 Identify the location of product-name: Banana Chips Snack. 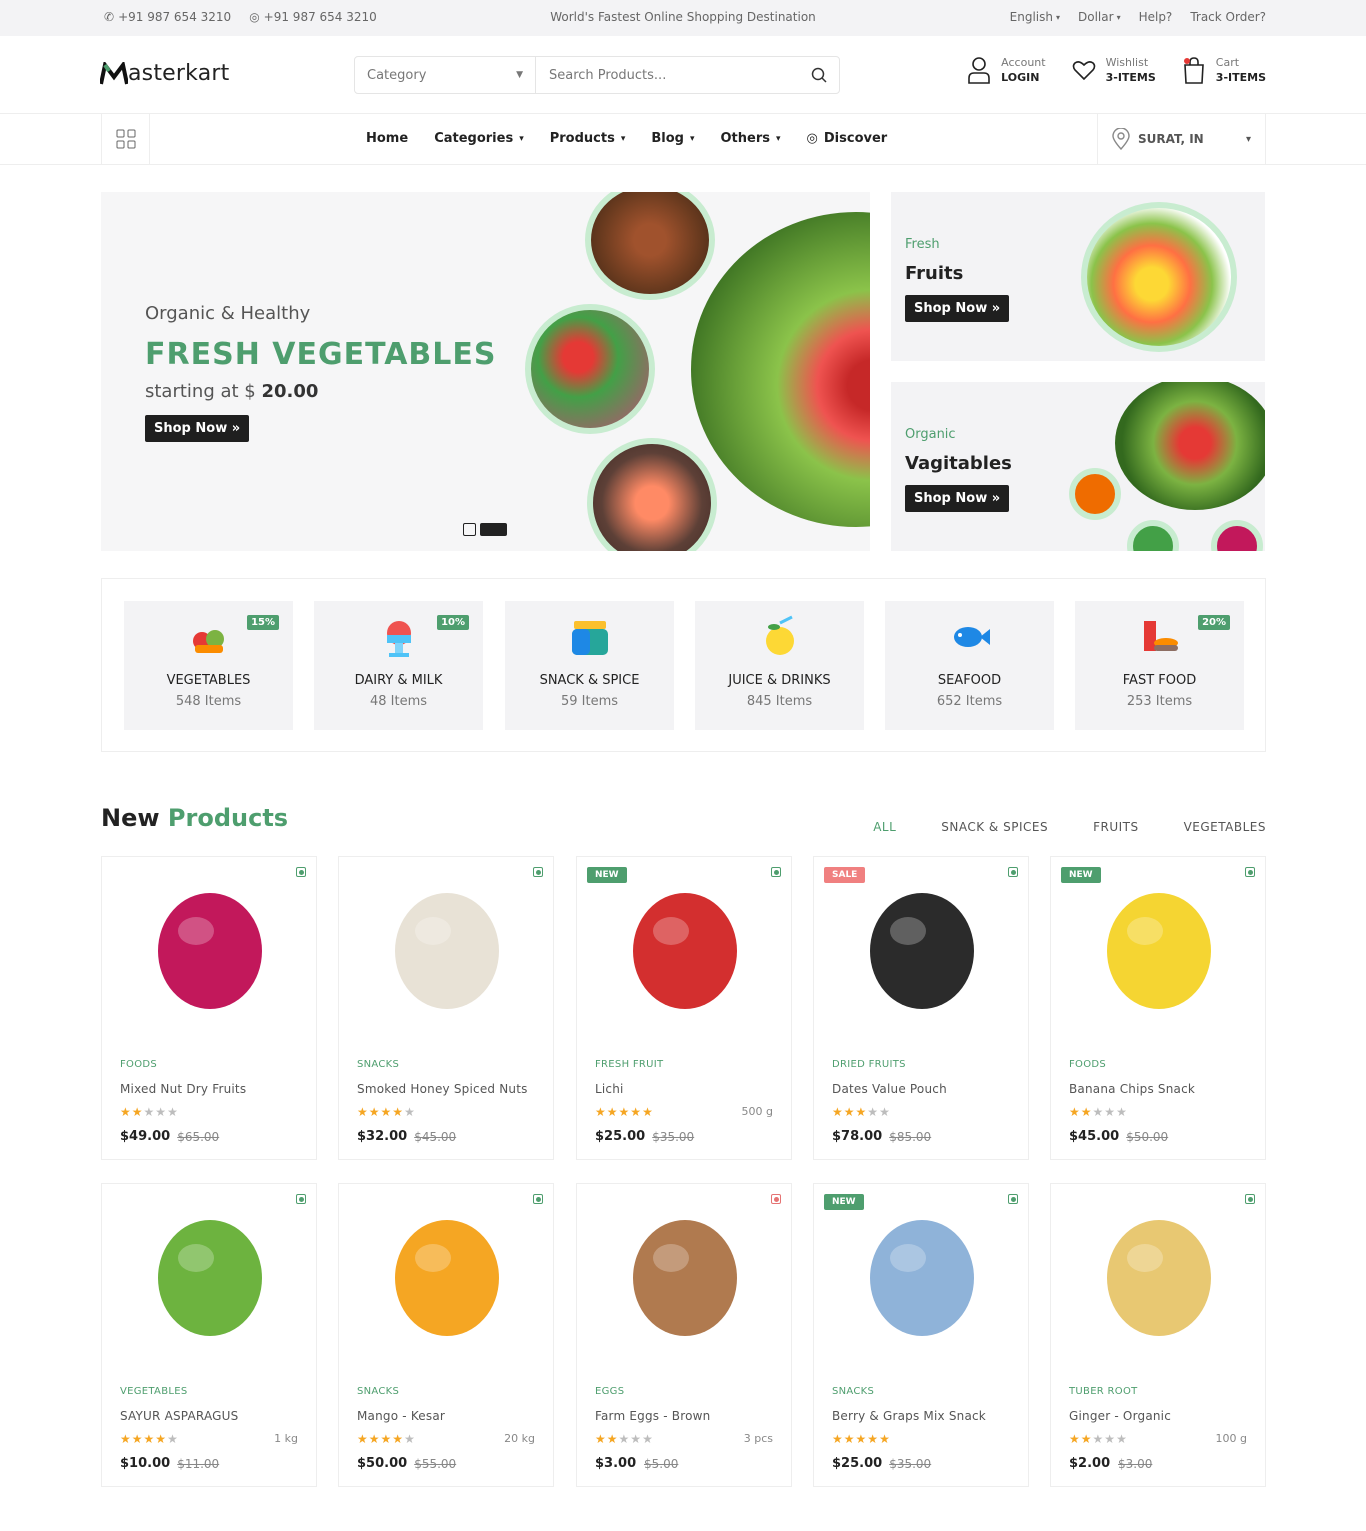
(1161, 1089).